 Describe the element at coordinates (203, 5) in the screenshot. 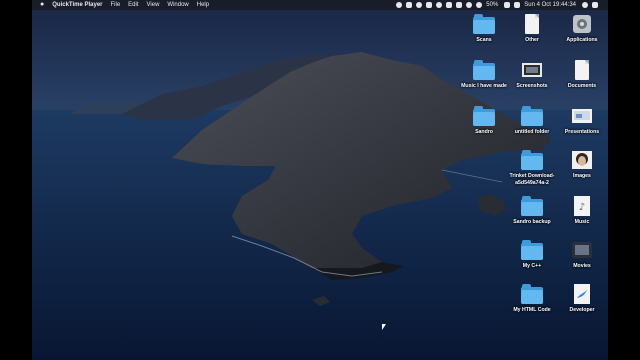

I see `menu-help: Help` at that location.